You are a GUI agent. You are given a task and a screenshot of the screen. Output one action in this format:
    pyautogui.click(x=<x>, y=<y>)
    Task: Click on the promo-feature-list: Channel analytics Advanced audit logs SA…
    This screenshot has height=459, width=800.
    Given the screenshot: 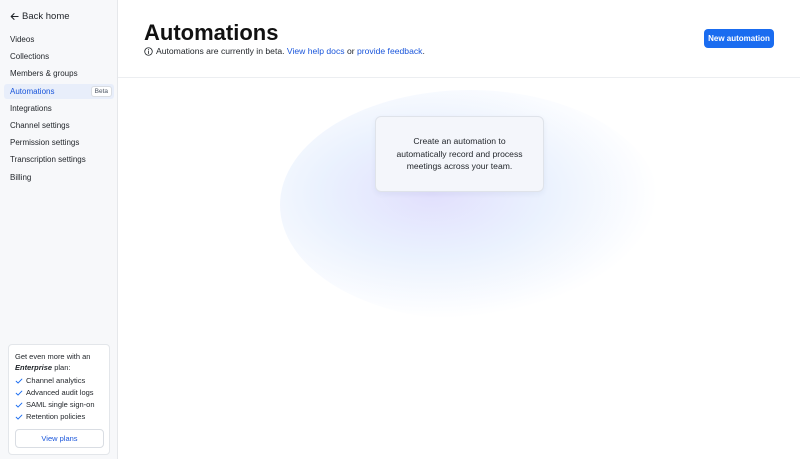 What is the action you would take?
    pyautogui.click(x=59, y=399)
    